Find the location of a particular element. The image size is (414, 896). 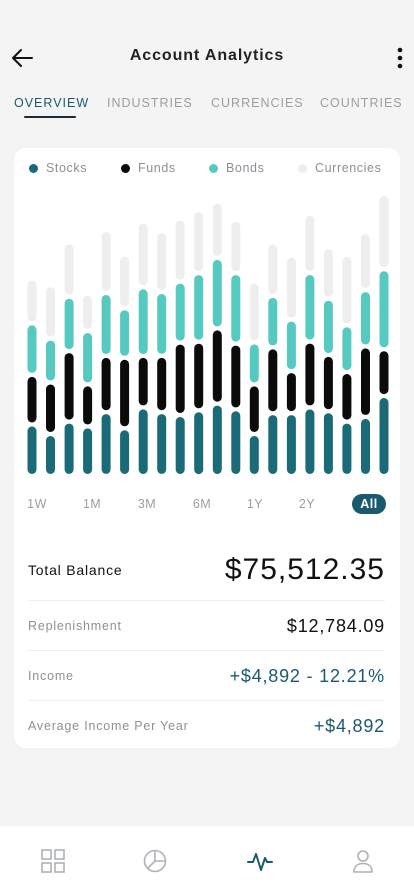

activity-icon is located at coordinates (260, 861).